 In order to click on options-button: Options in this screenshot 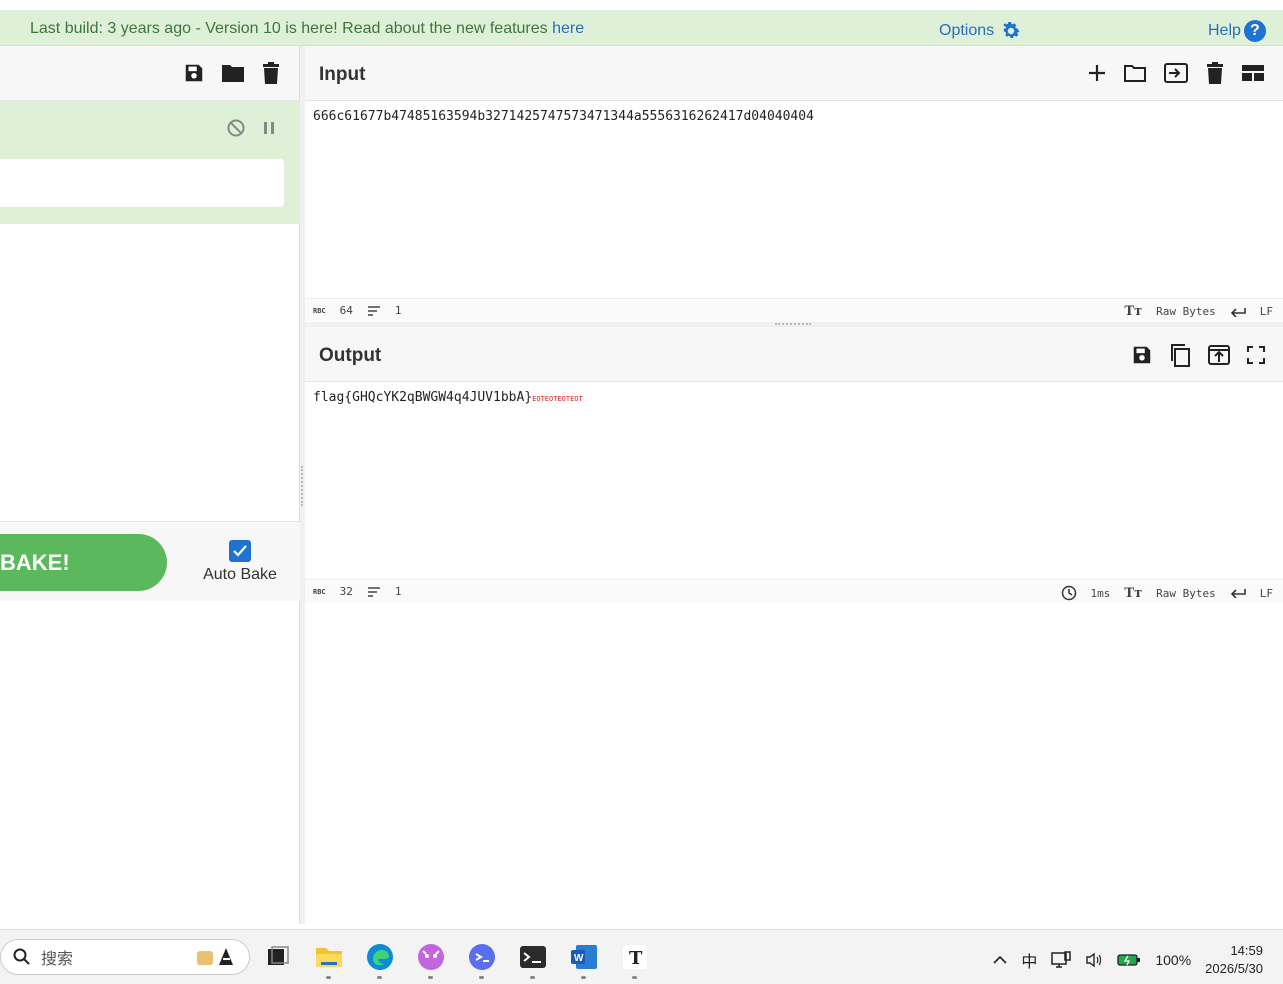, I will do `click(980, 31)`.